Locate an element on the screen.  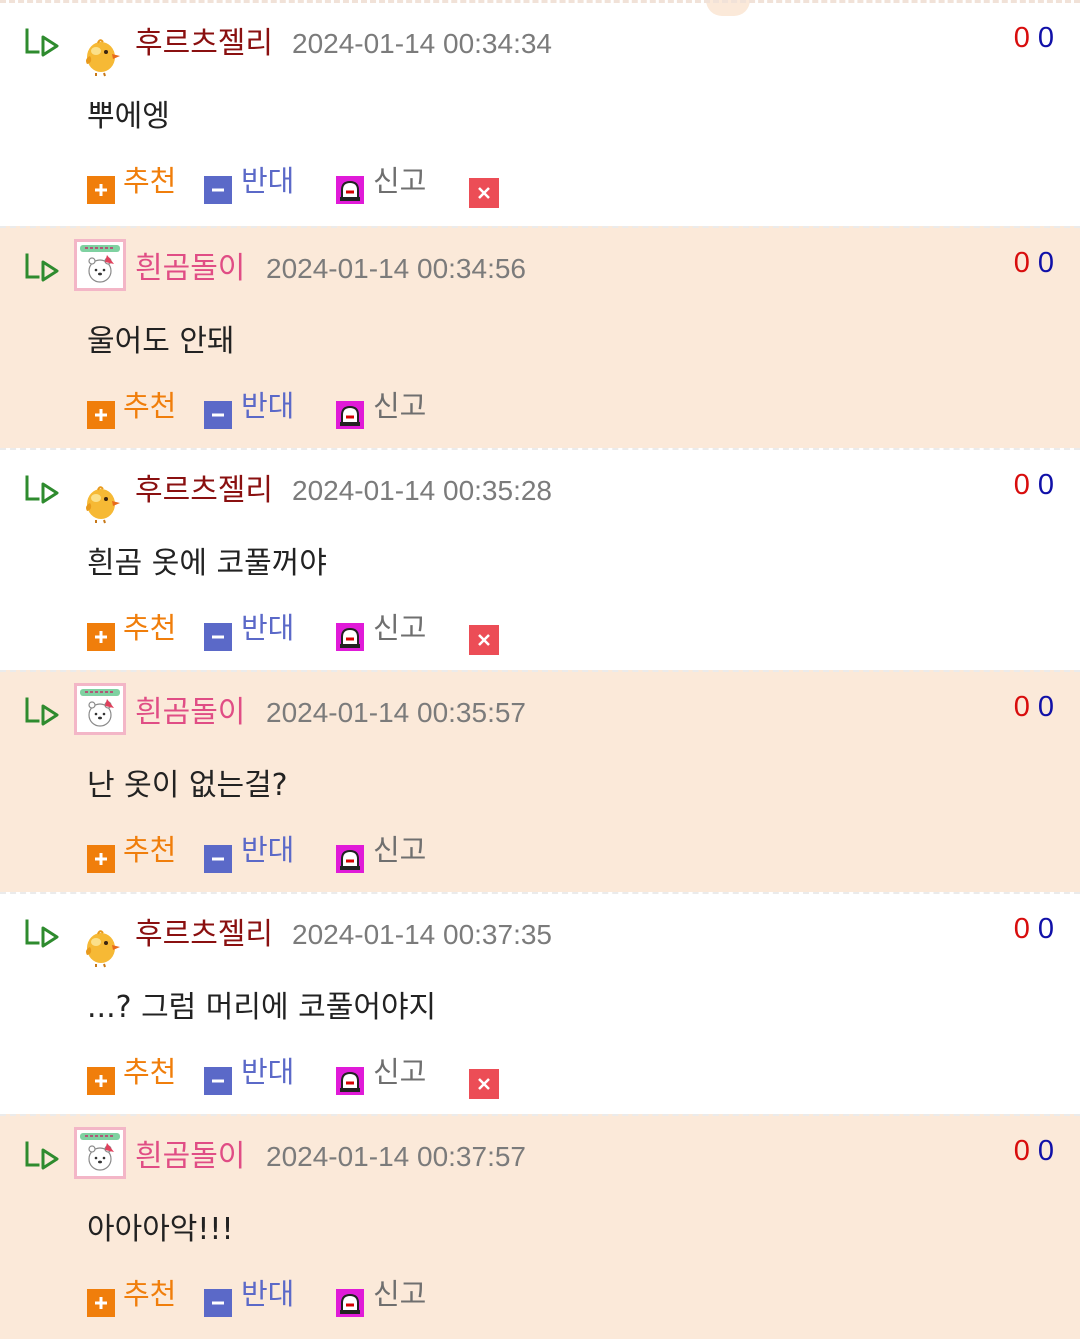
comment-date: 2024-01-14 00:37:35 is located at coordinates (422, 934).